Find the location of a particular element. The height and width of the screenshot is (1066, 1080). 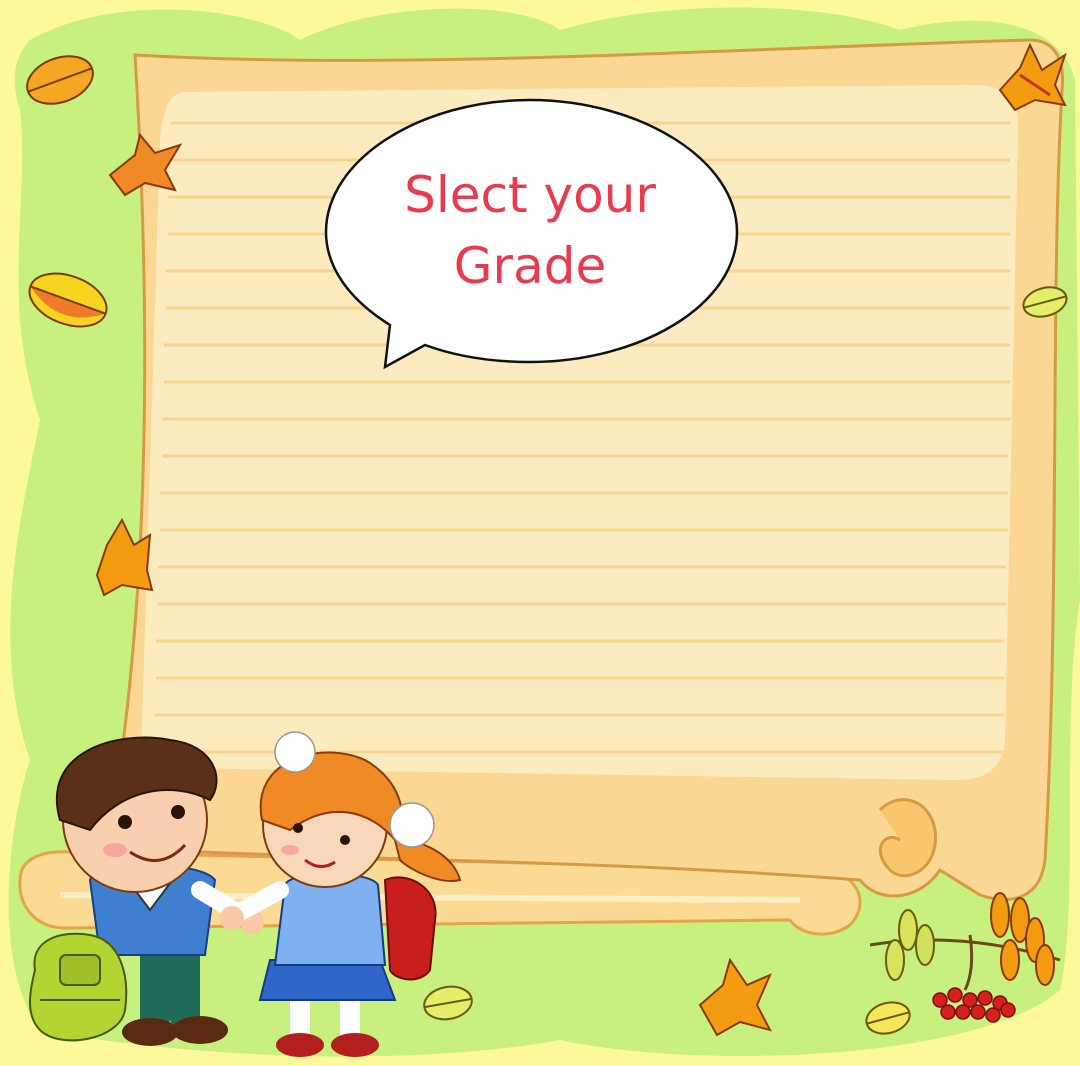

grade-prompt-line-1: Slect your is located at coordinates (530, 195).